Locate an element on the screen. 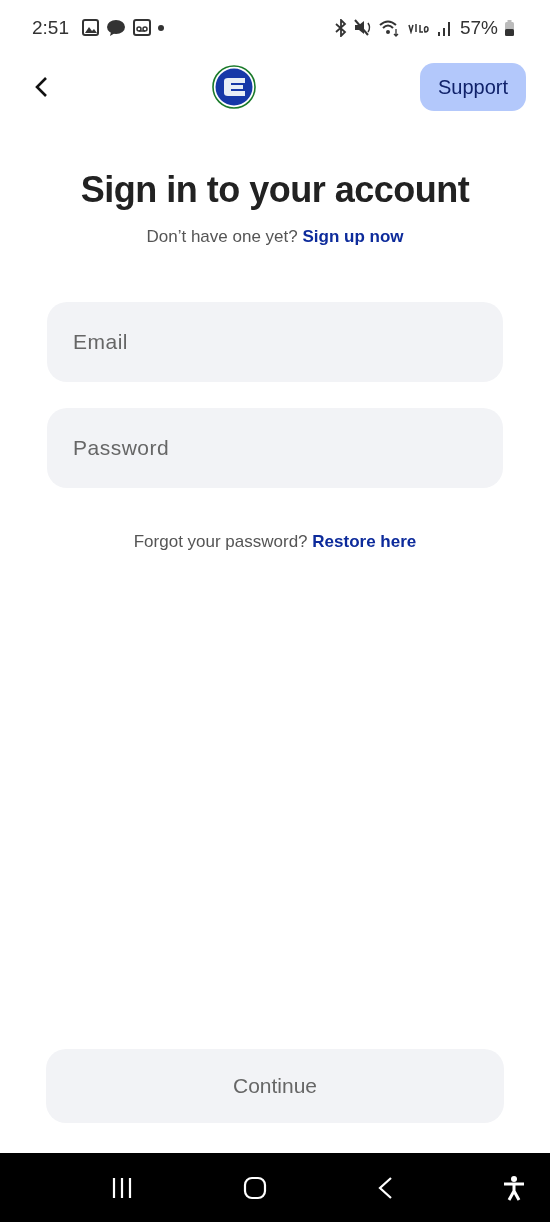 This screenshot has width=550, height=1222. input-field: Email is located at coordinates (275, 342).